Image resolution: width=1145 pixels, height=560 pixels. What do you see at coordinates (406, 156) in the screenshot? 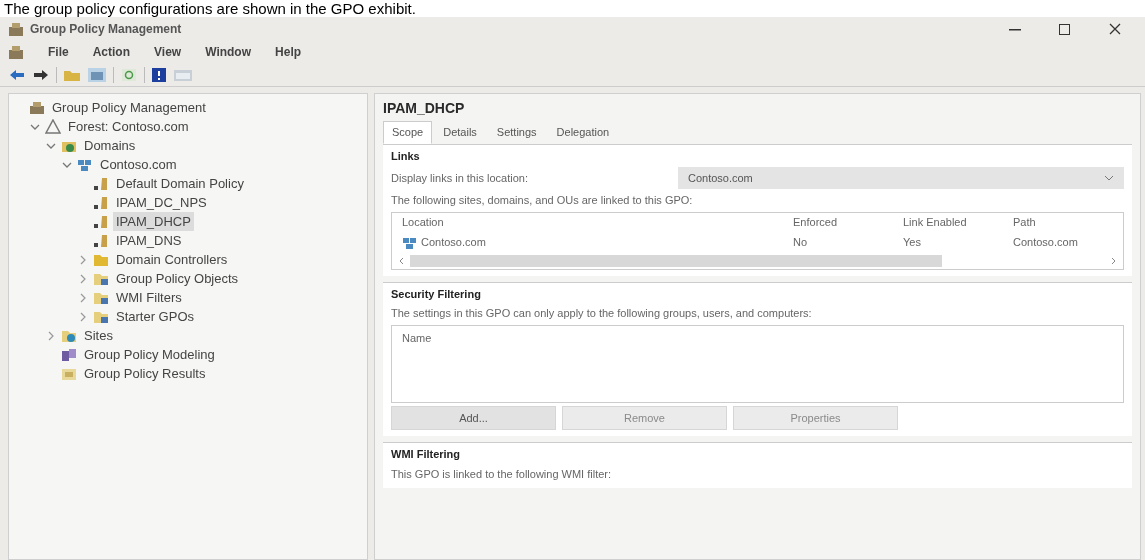
I see `section-heading: Links` at bounding box center [406, 156].